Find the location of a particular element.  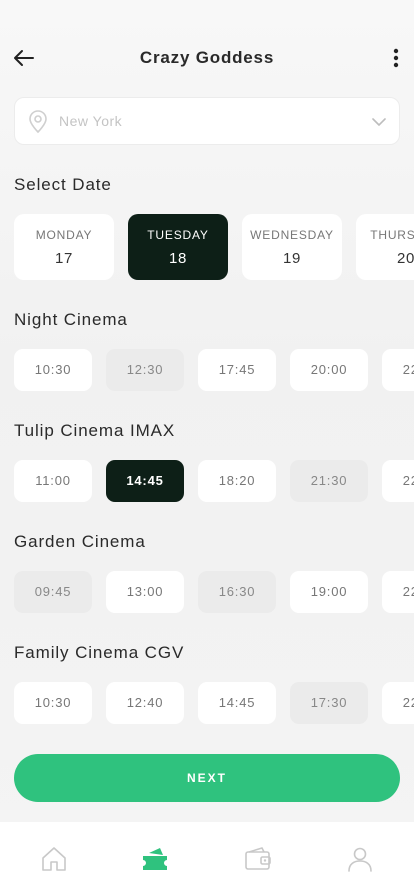

date-day-label: MONDAY is located at coordinates (64, 235).